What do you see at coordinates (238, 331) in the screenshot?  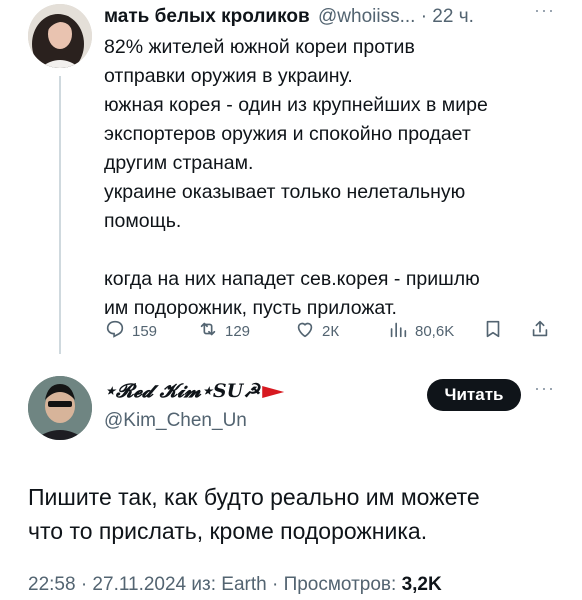 I see `repost-count: 129` at bounding box center [238, 331].